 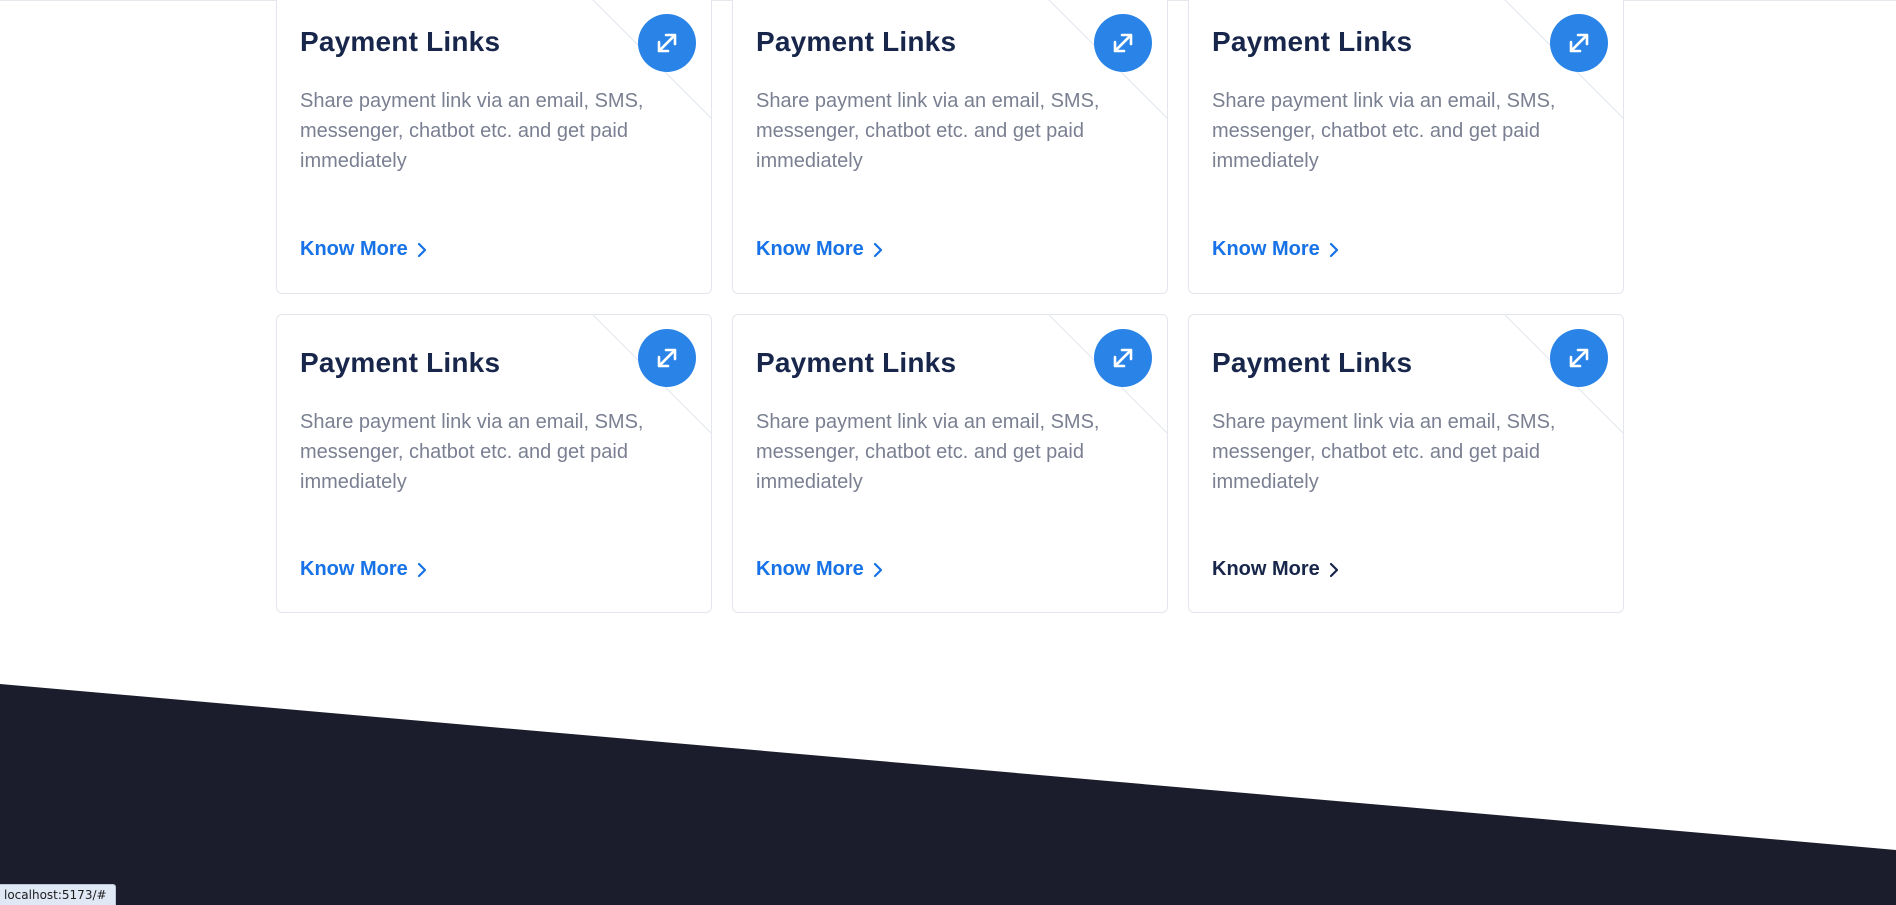 What do you see at coordinates (58, 894) in the screenshot?
I see `browser-status-url: localhost:5173/#` at bounding box center [58, 894].